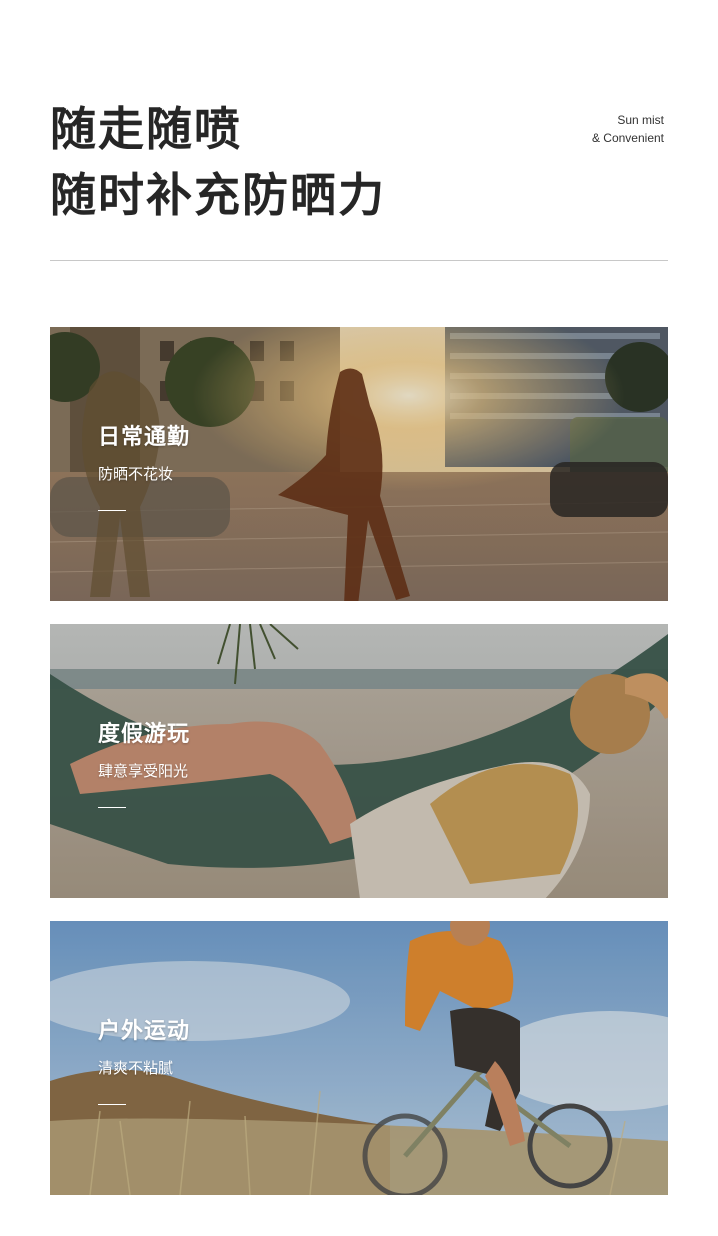  Describe the element at coordinates (112, 1104) in the screenshot. I see `card-sports-underline` at that location.